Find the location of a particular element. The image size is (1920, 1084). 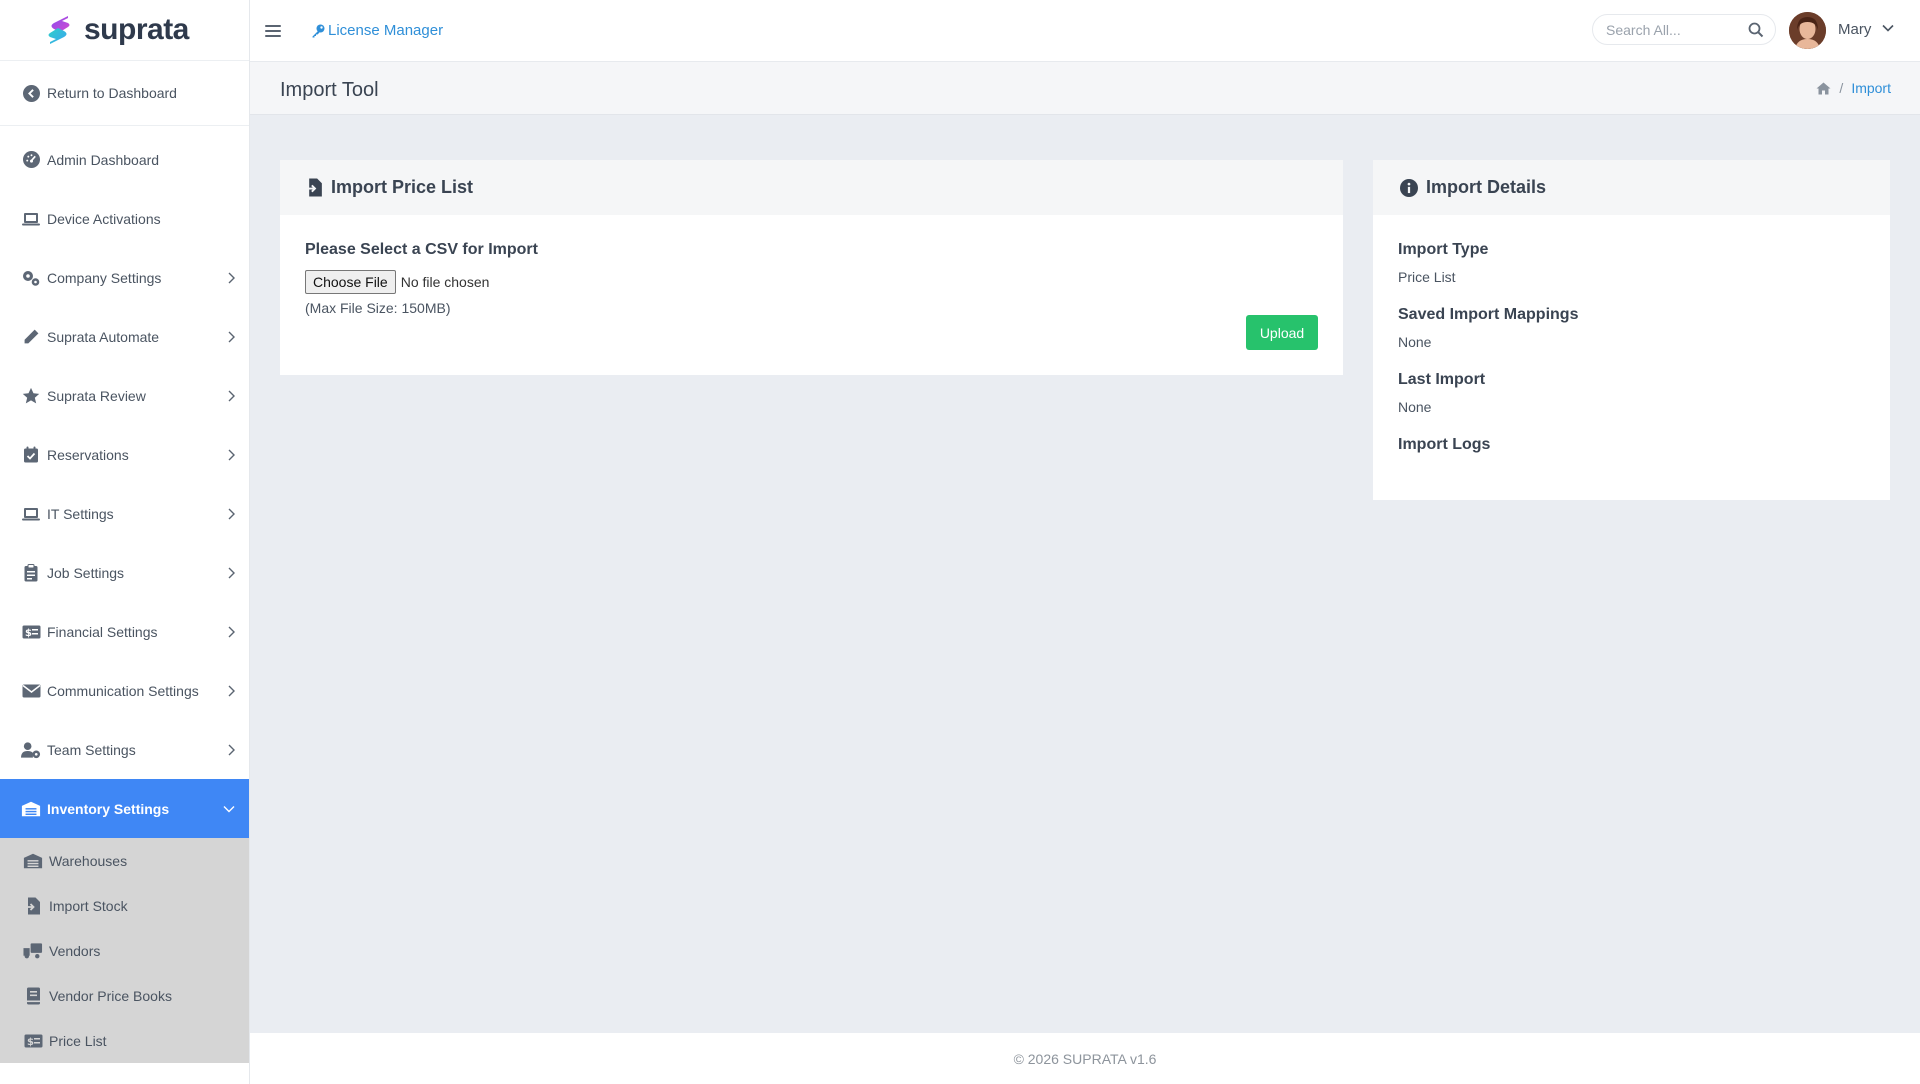

envelope-icon is located at coordinates (31, 691).